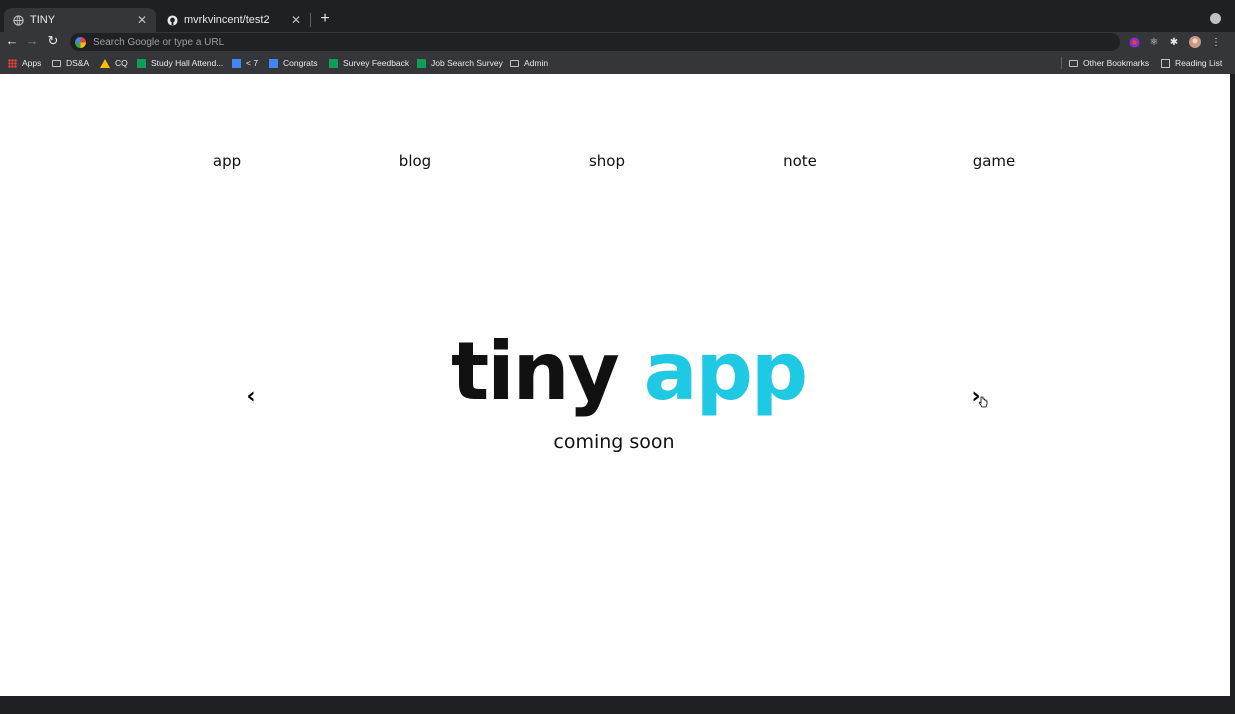 The image size is (1235, 714). I want to click on bookmark-congrats: Congrats, so click(293, 63).